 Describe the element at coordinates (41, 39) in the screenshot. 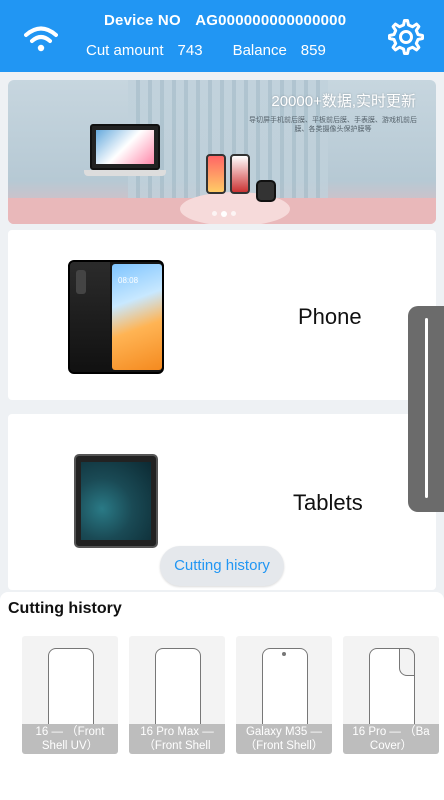

I see `wifi-icon` at that location.